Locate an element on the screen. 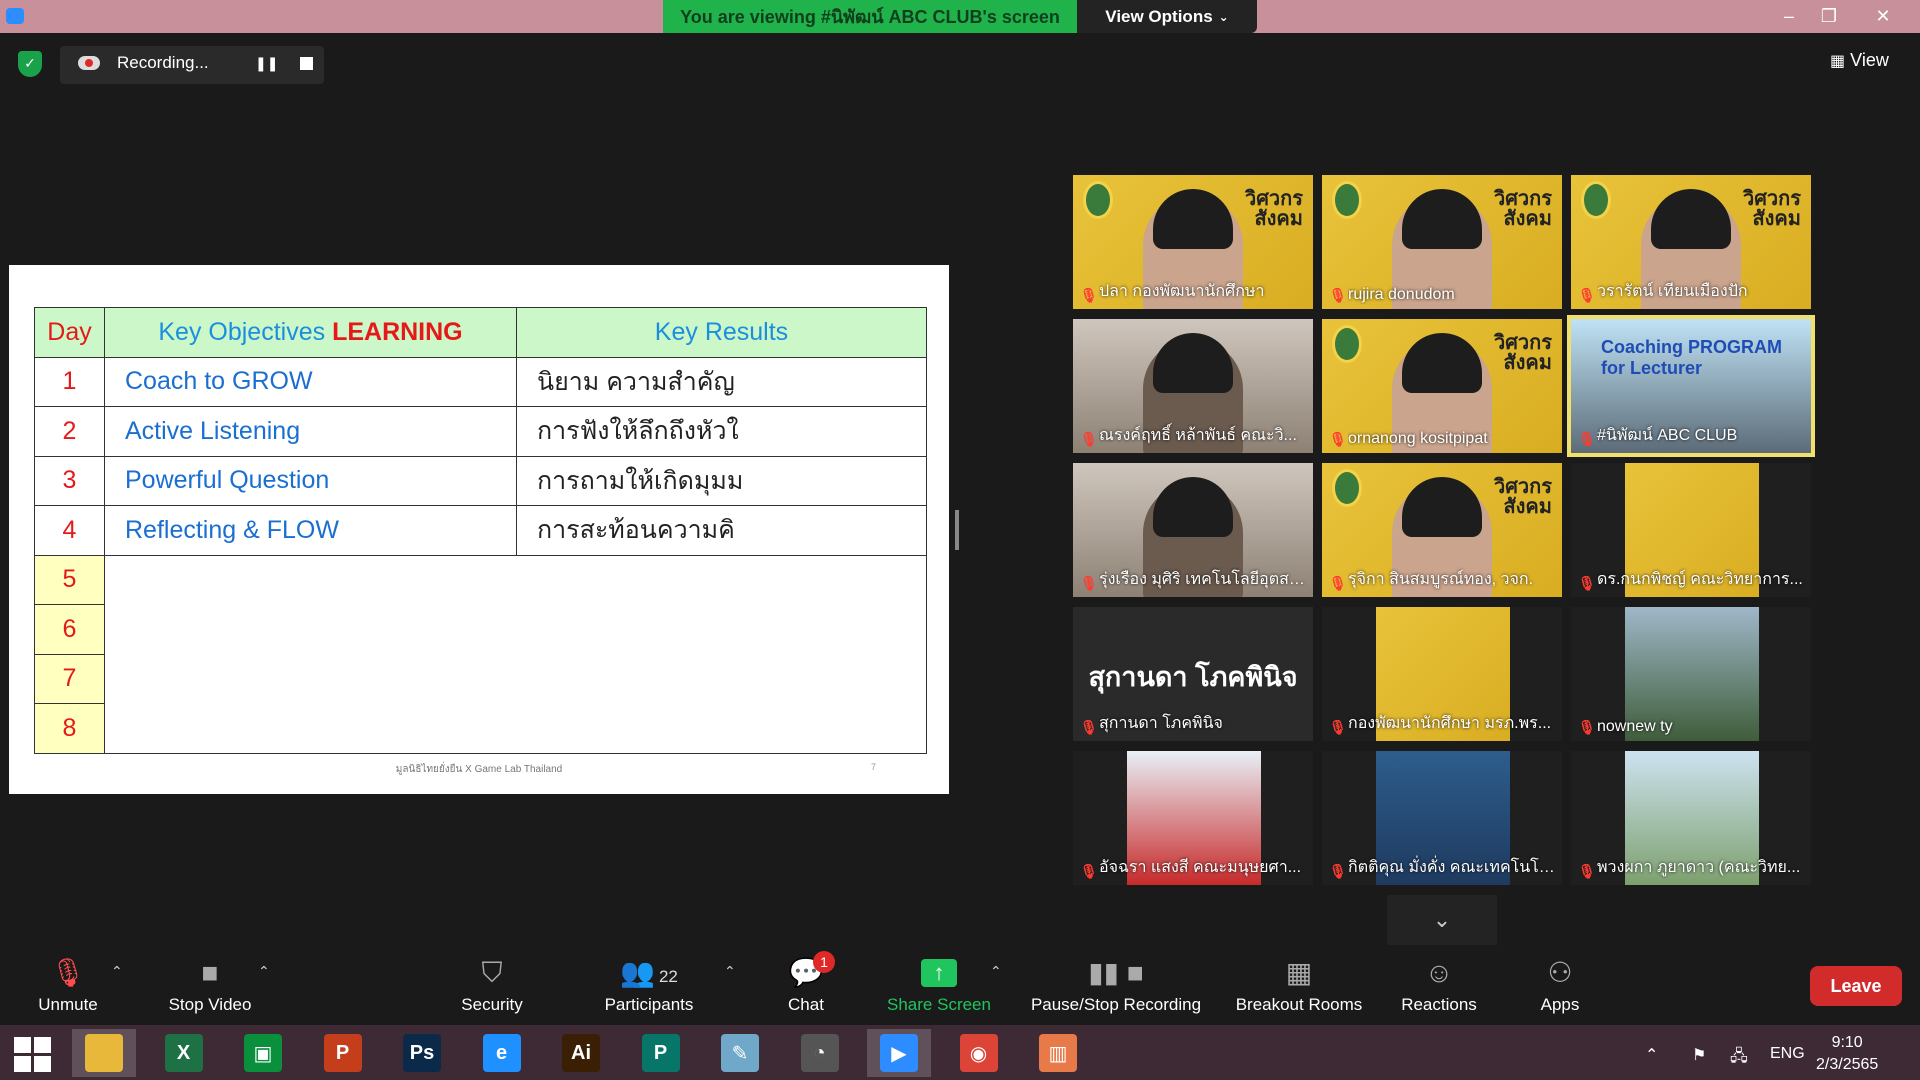 The width and height of the screenshot is (1920, 1080). illustrator-icon: Ai is located at coordinates (581, 1053).